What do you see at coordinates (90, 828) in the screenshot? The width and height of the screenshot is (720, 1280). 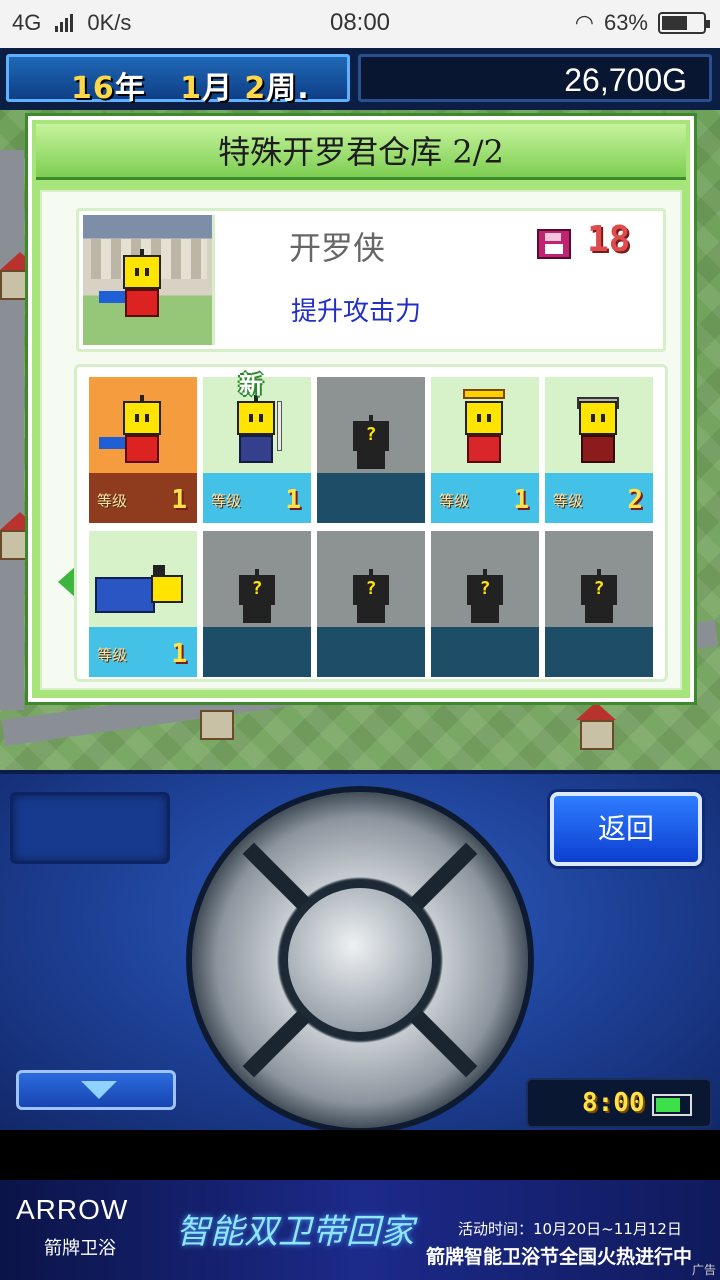 I see `controller-screen` at bounding box center [90, 828].